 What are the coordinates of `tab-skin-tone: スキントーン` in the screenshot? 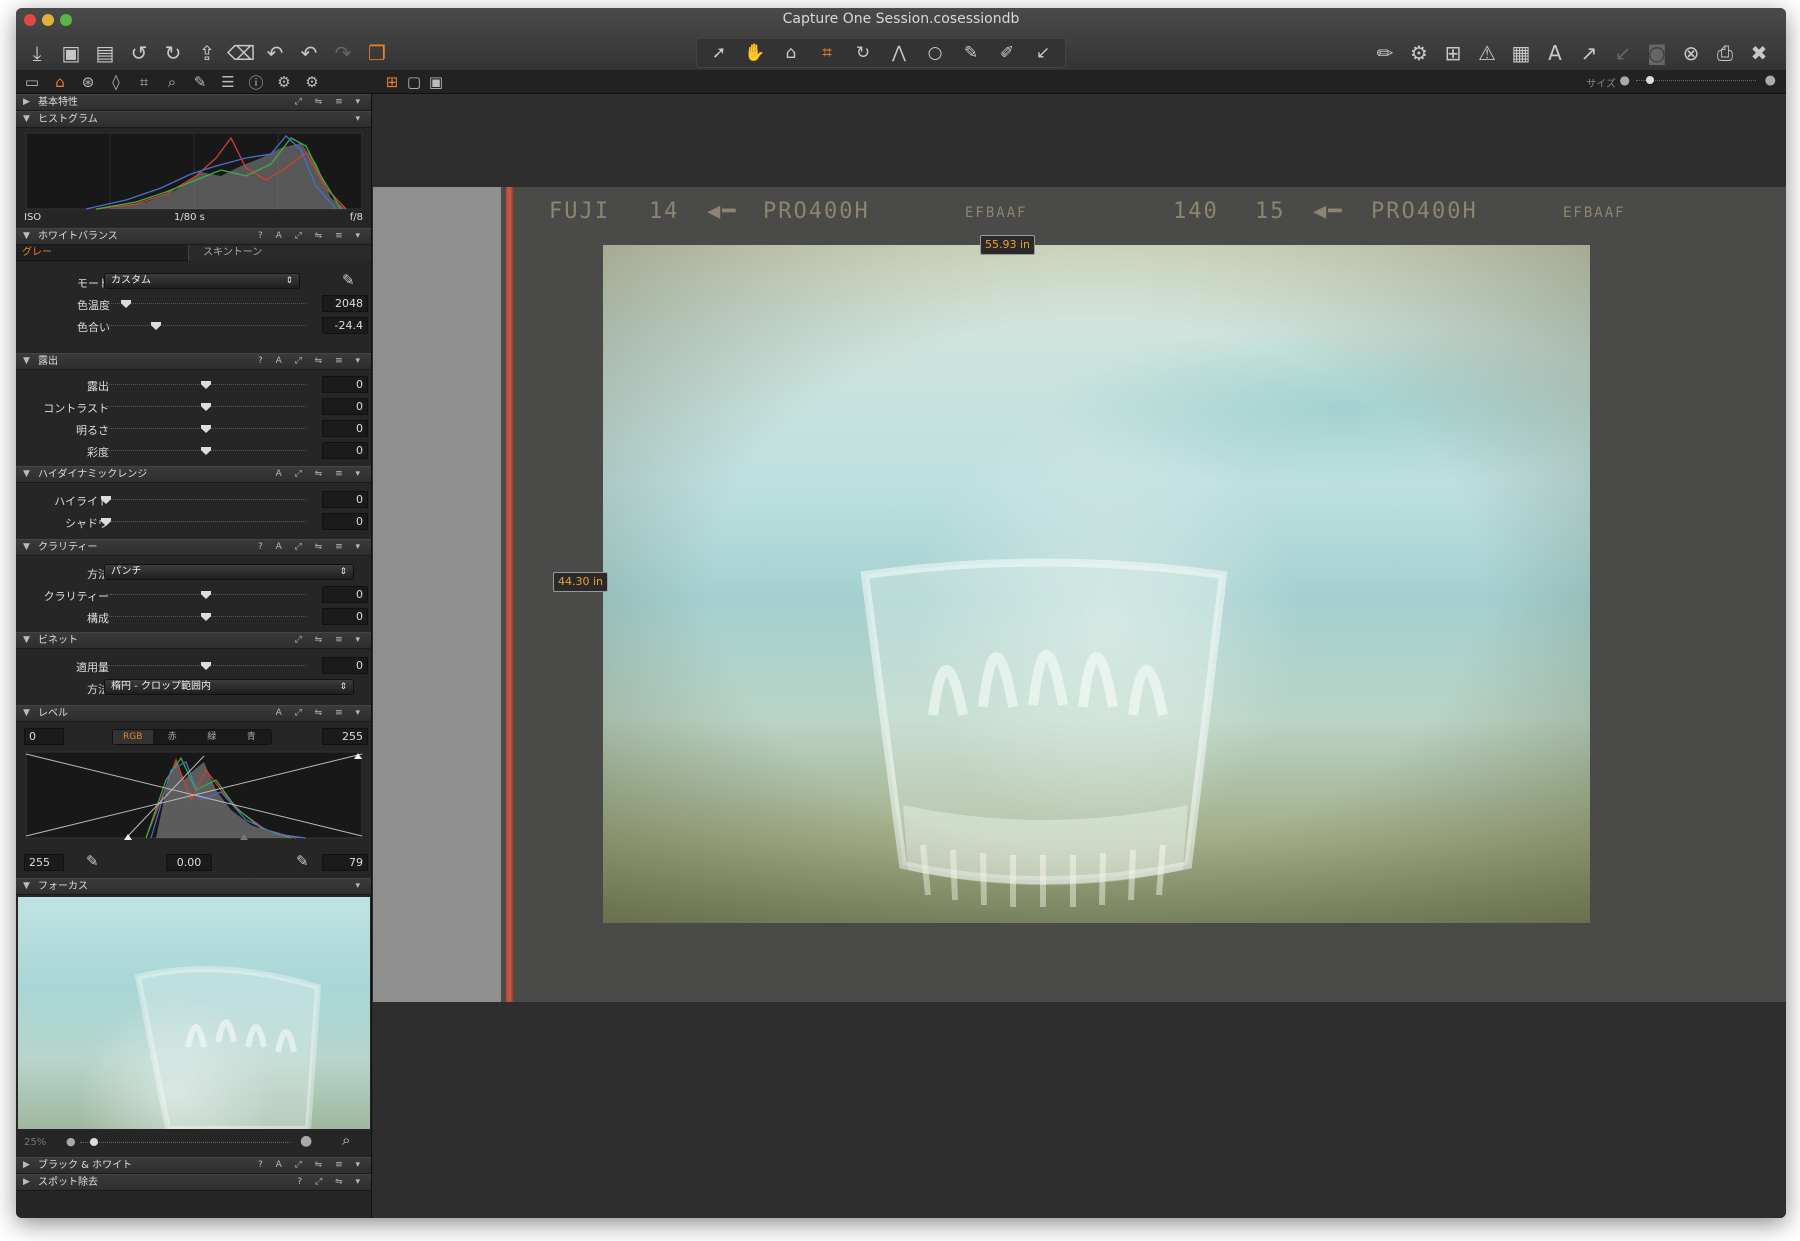 It's located at (279, 253).